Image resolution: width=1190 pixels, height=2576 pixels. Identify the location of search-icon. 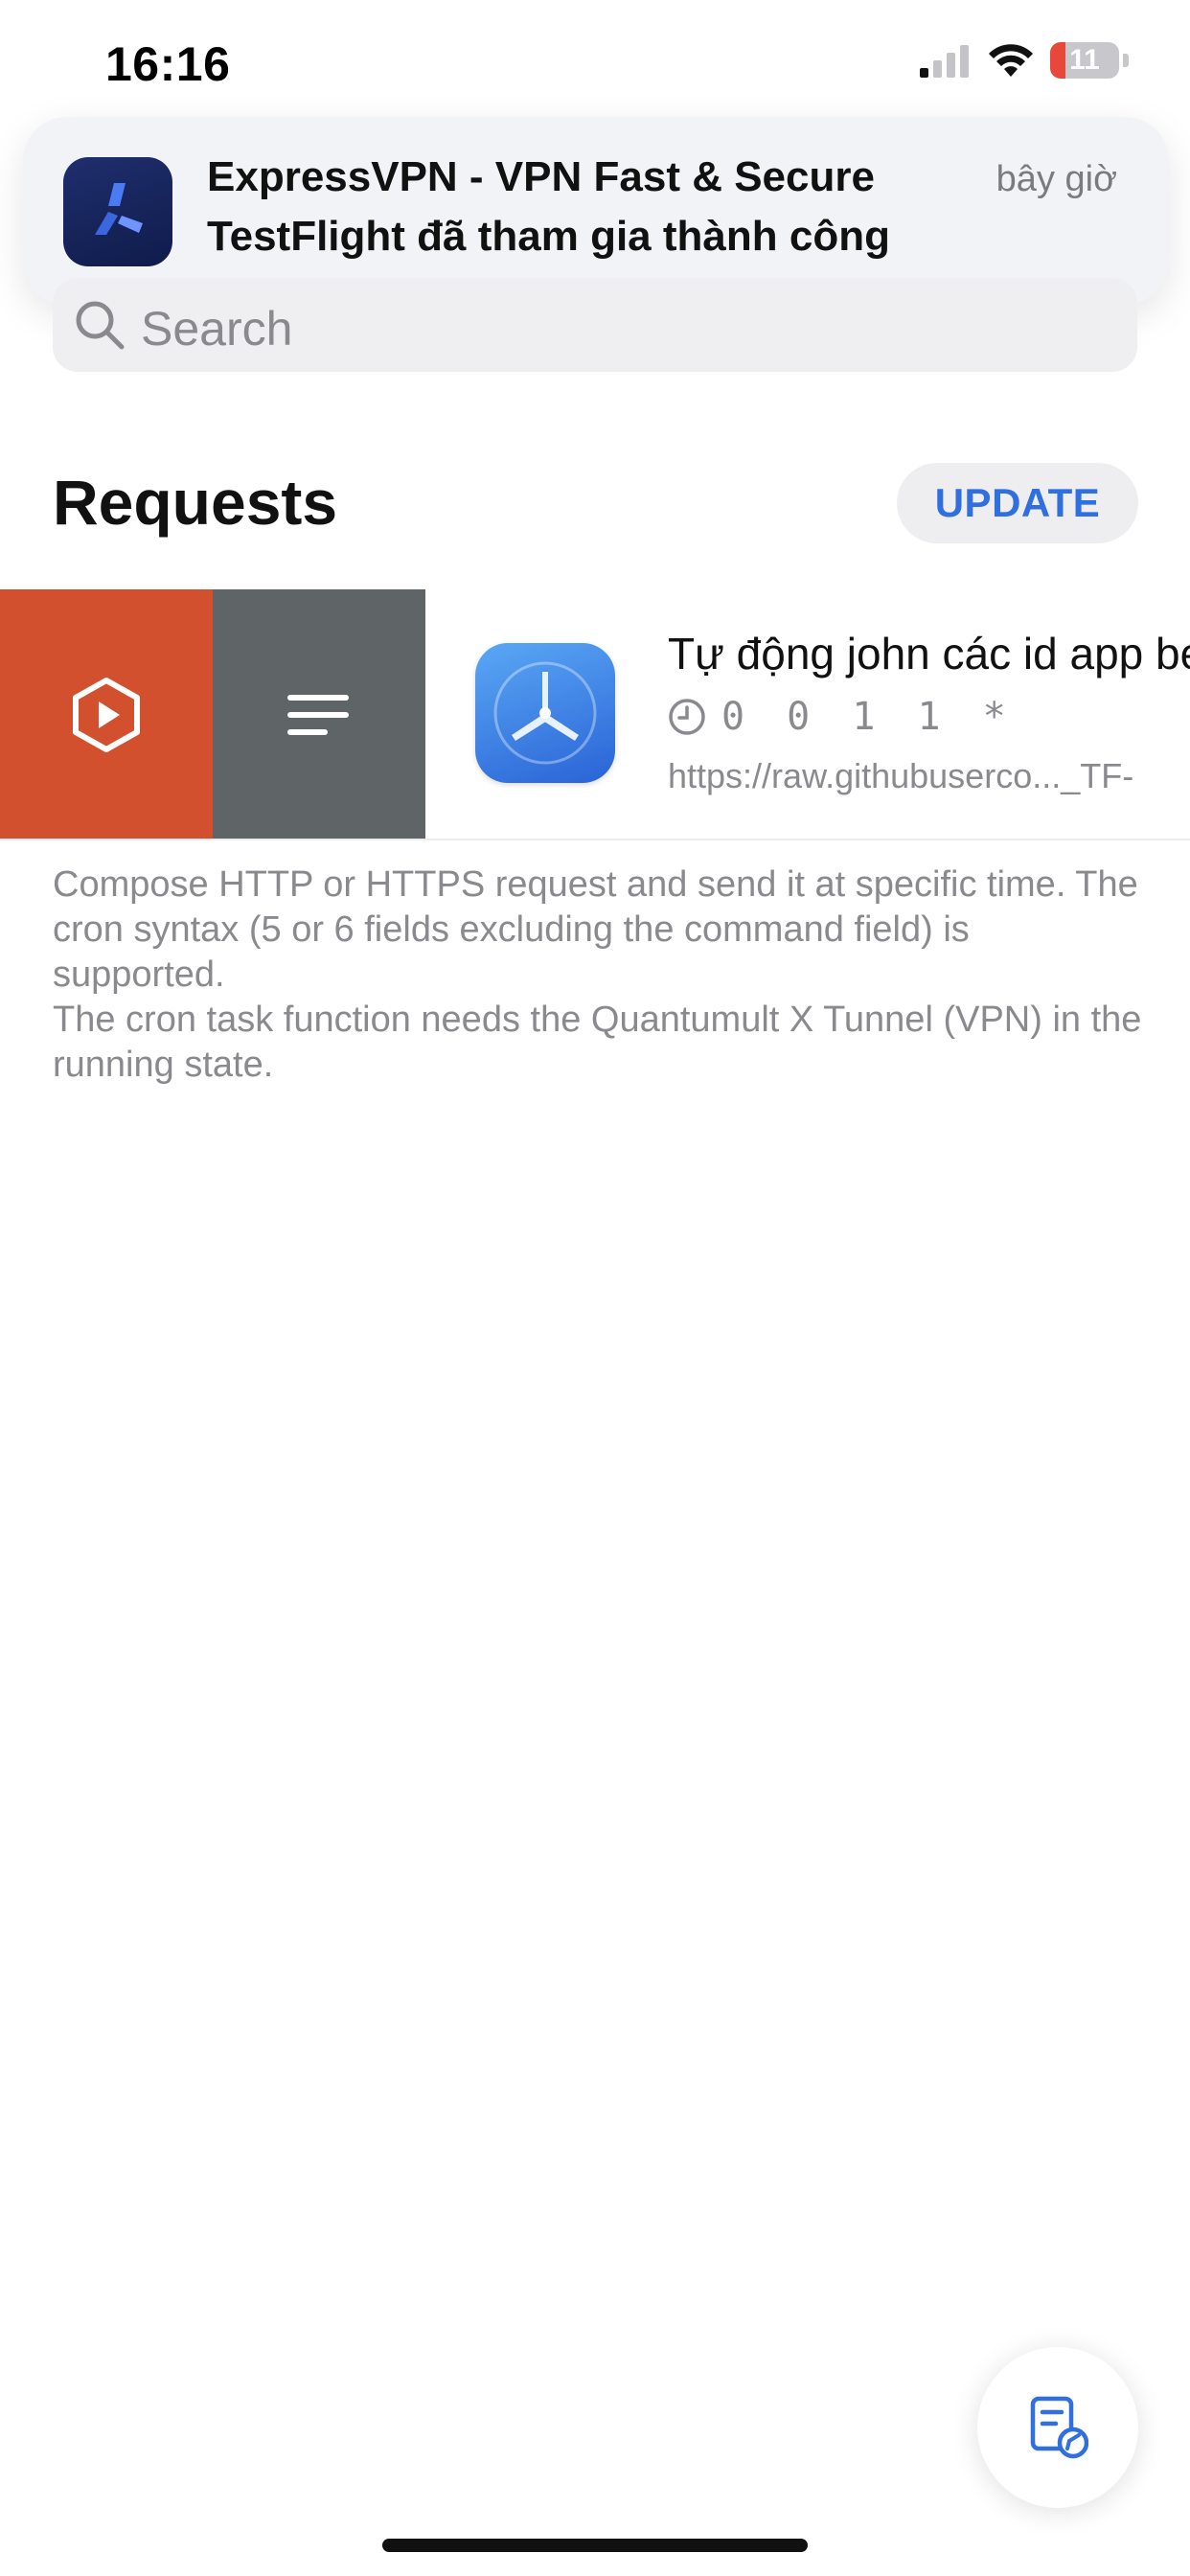
(101, 325).